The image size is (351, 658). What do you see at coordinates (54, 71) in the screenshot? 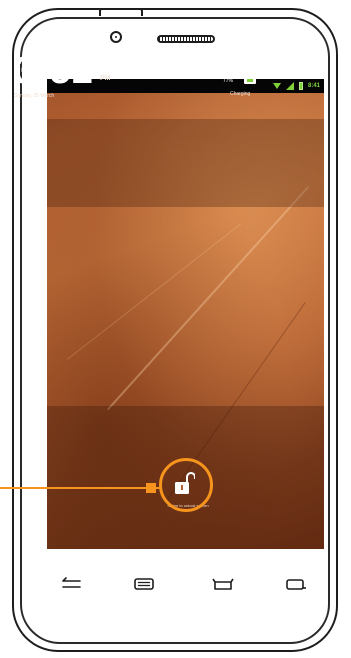
I see `lock-clock-time: 3:52` at bounding box center [54, 71].